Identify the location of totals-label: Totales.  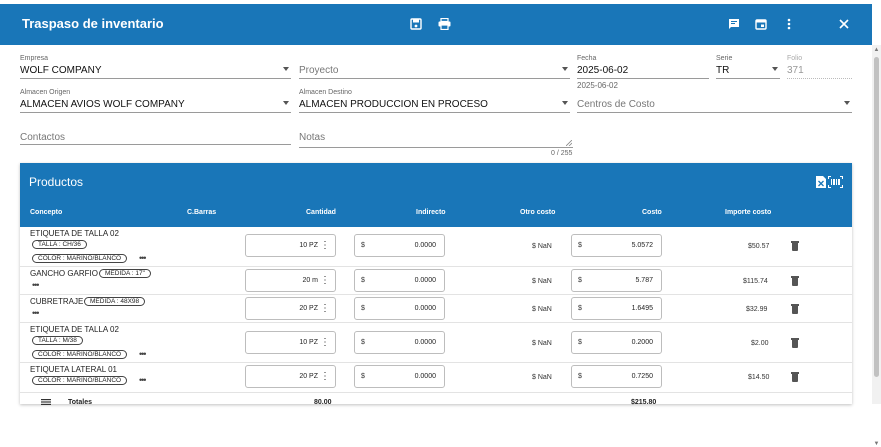
(80, 402).